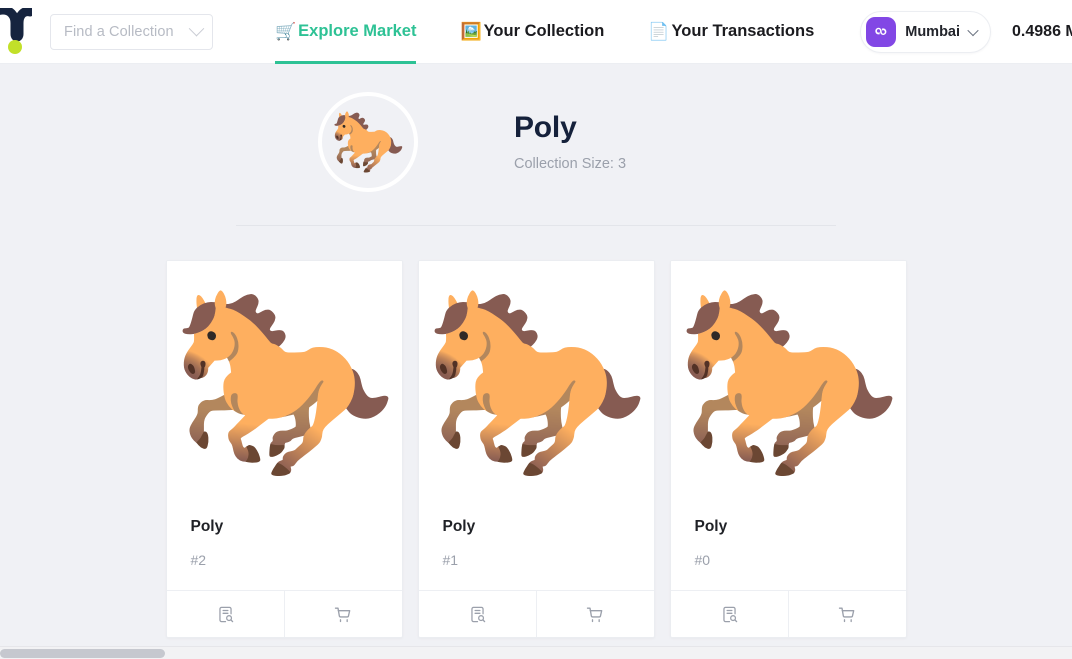 The width and height of the screenshot is (1072, 659). Describe the element at coordinates (284, 545) in the screenshot. I see `nft-card-body: Poly #2` at that location.